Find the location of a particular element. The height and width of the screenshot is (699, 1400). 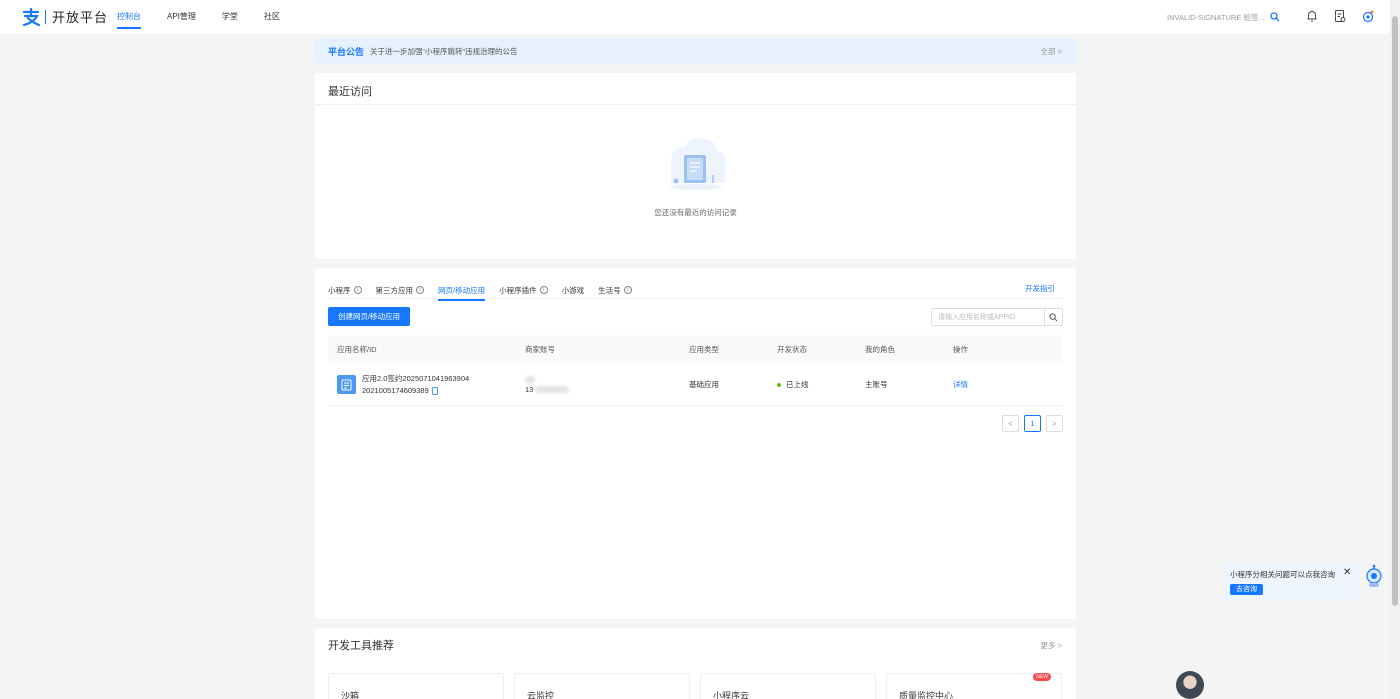

app-type-tabs: 小程序 i 第三方应用 i 网页/移动应用 小程序插件 i 小游戏 生活号 i is located at coordinates (487, 291).